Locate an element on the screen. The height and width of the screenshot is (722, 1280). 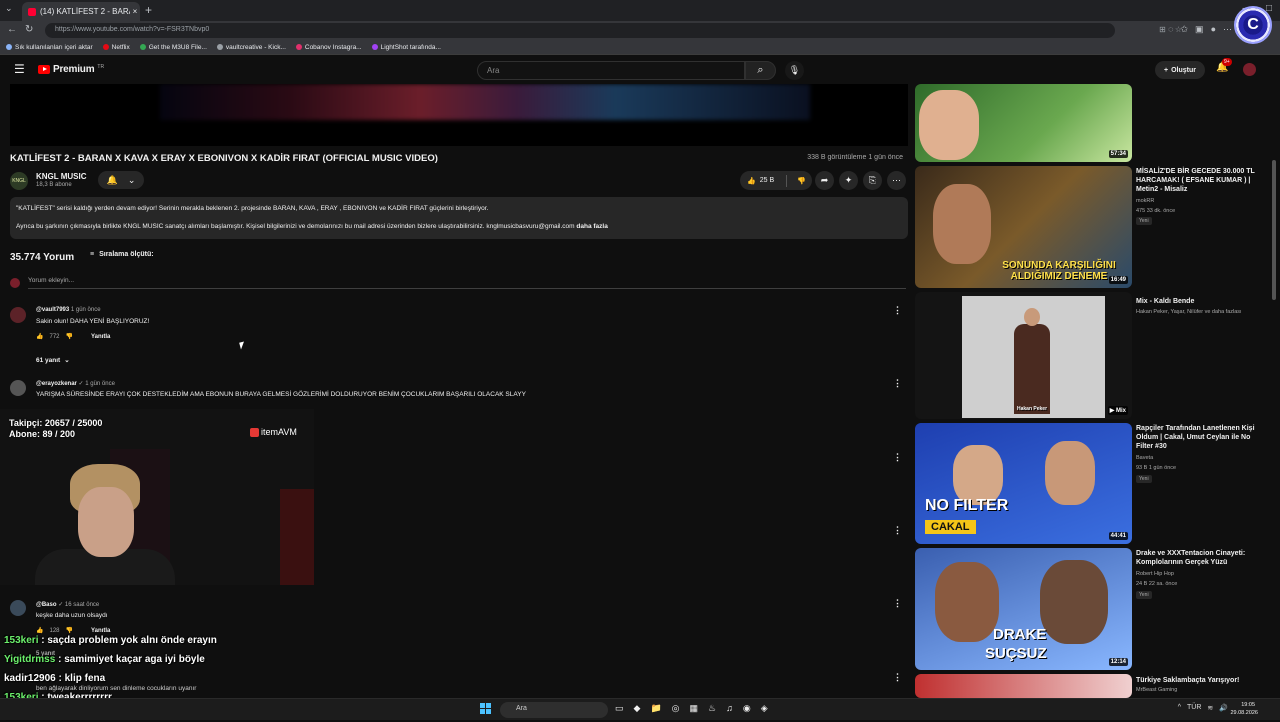
spotify-icon: ♫ is located at coordinates (729, 708).